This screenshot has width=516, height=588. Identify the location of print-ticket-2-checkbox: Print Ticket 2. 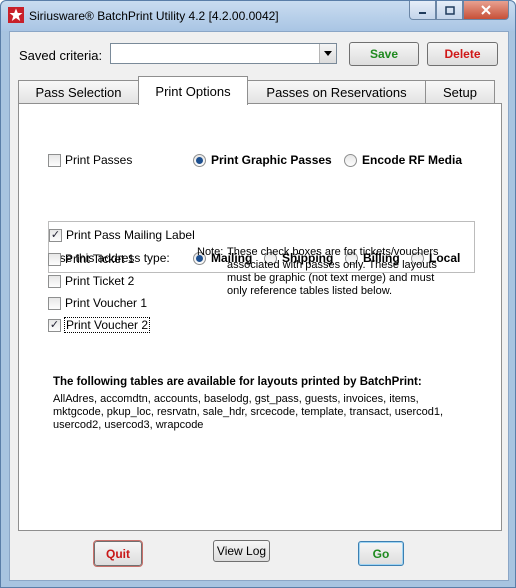
(91, 281).